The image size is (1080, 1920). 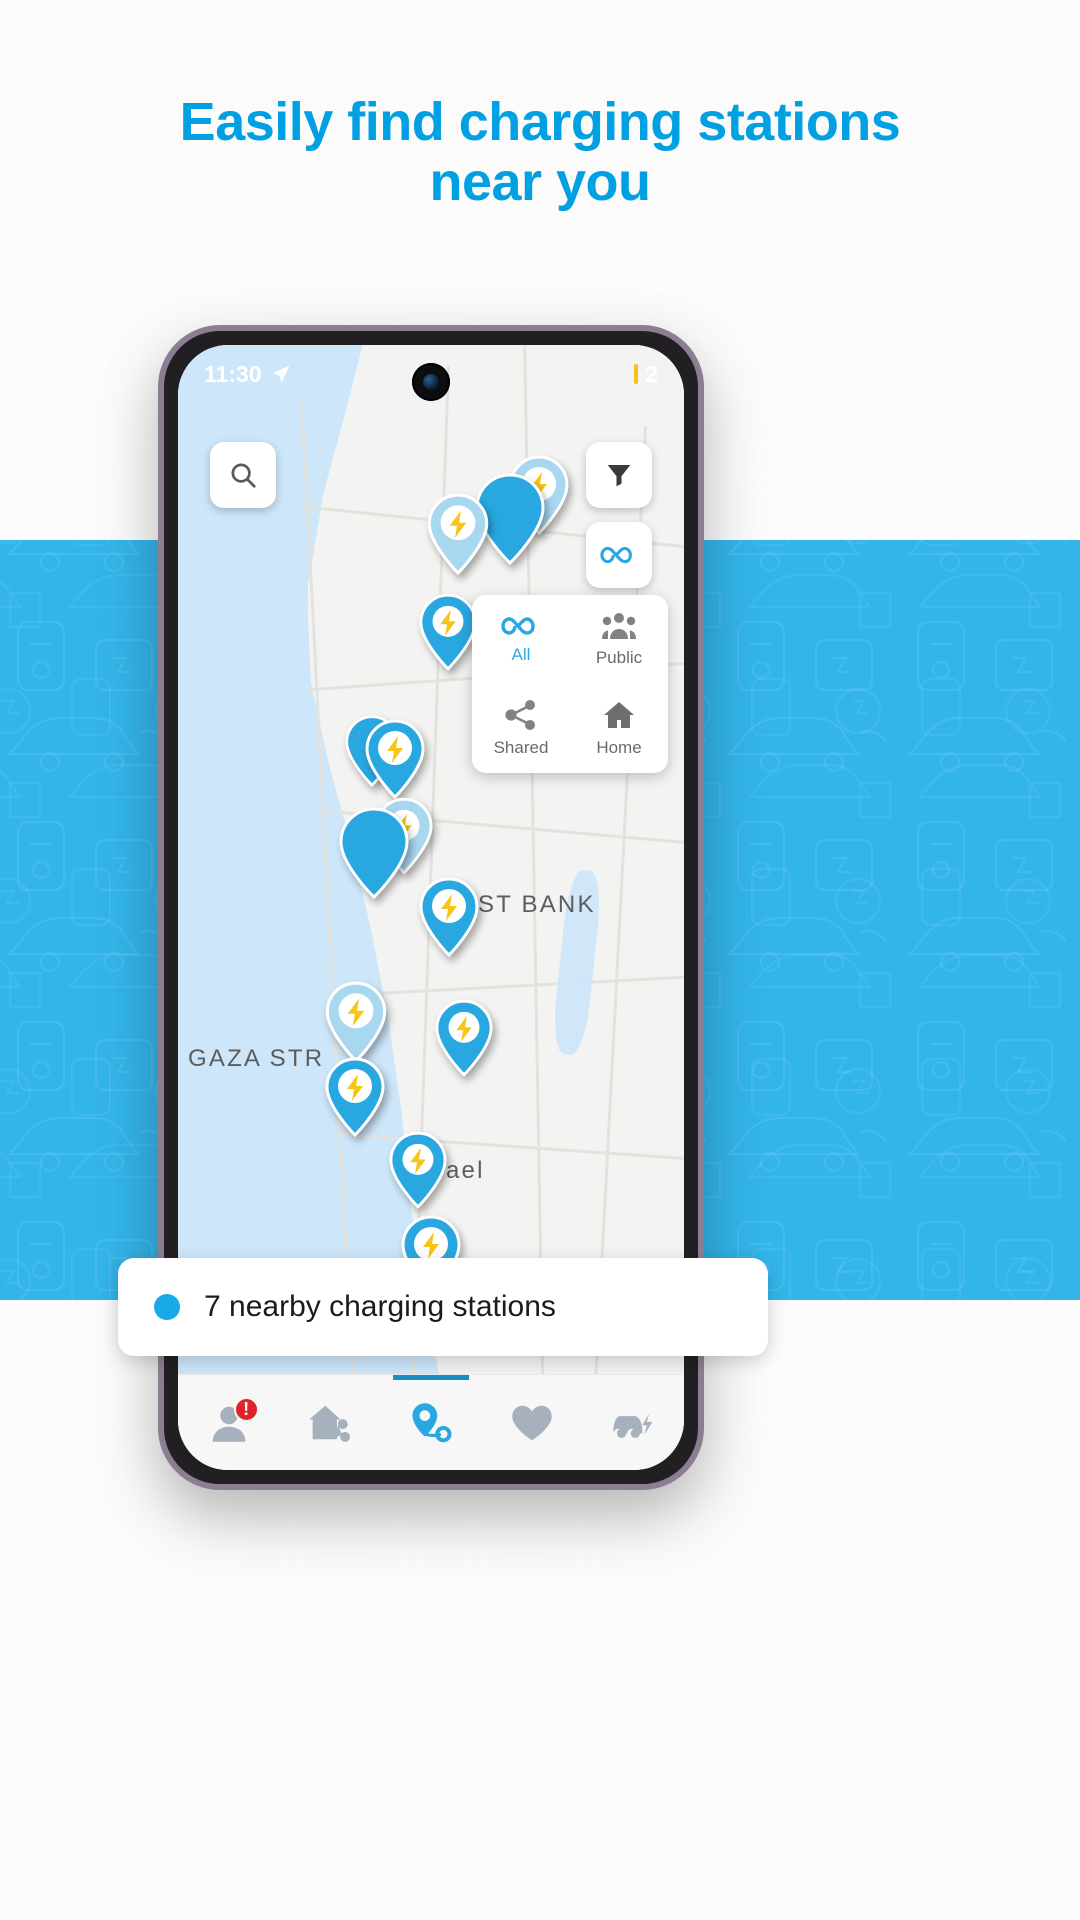 I want to click on nav-item-my-car, so click(x=633, y=1423).